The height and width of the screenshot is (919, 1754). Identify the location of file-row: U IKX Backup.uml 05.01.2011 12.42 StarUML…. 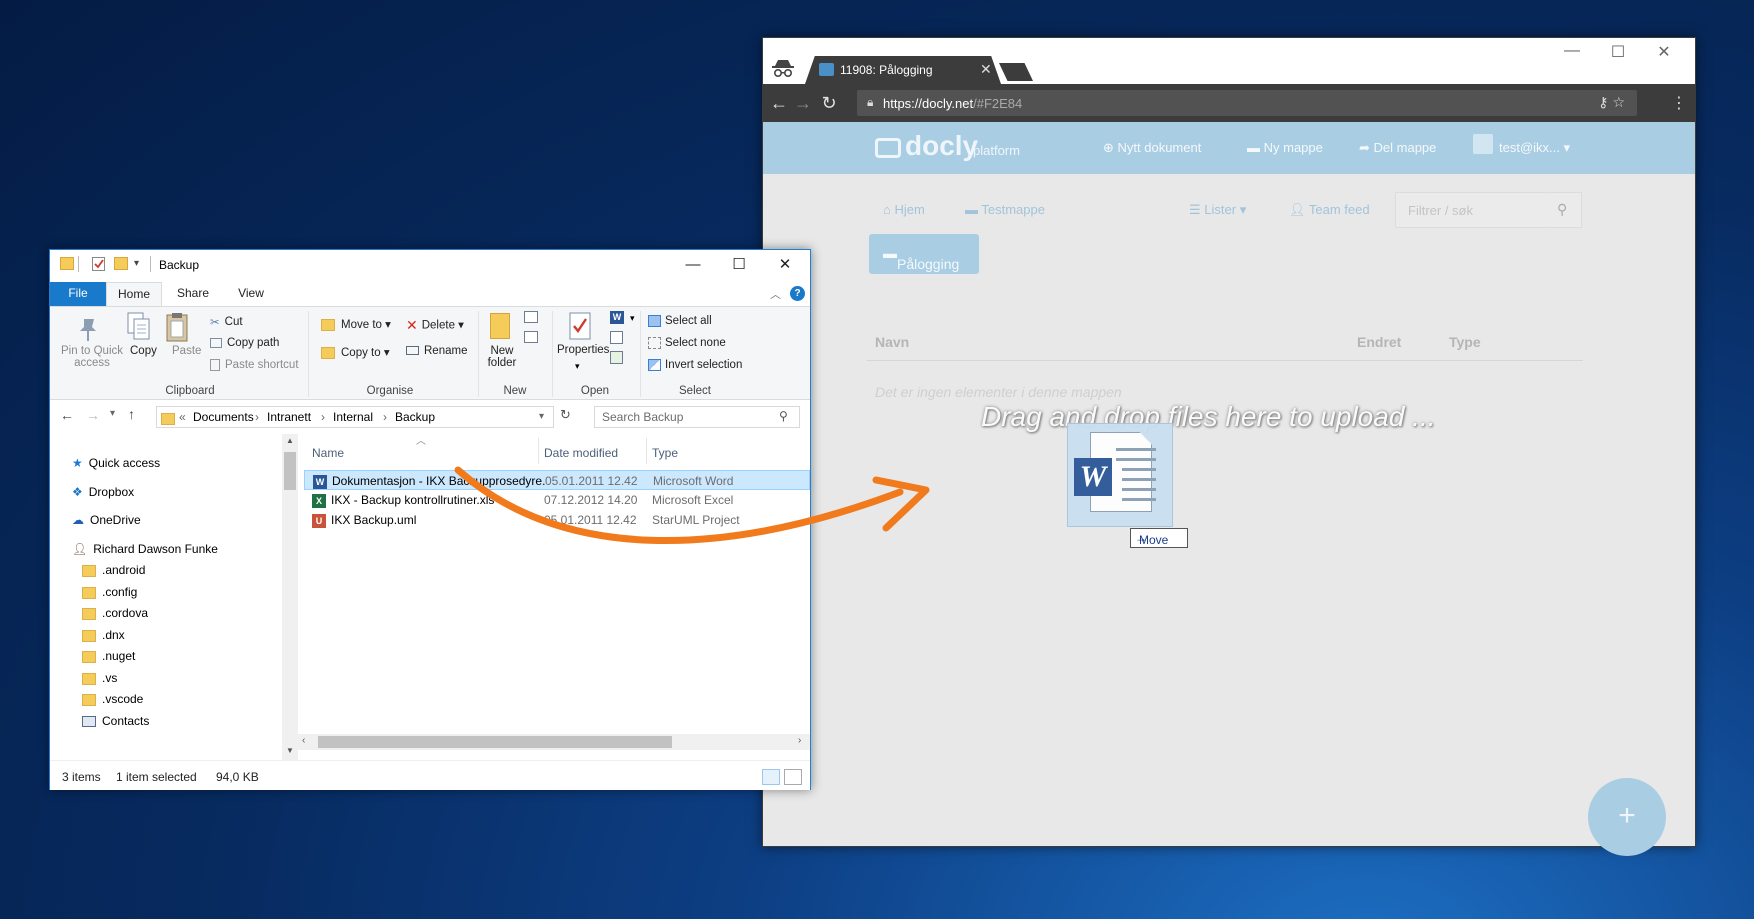
(557, 520).